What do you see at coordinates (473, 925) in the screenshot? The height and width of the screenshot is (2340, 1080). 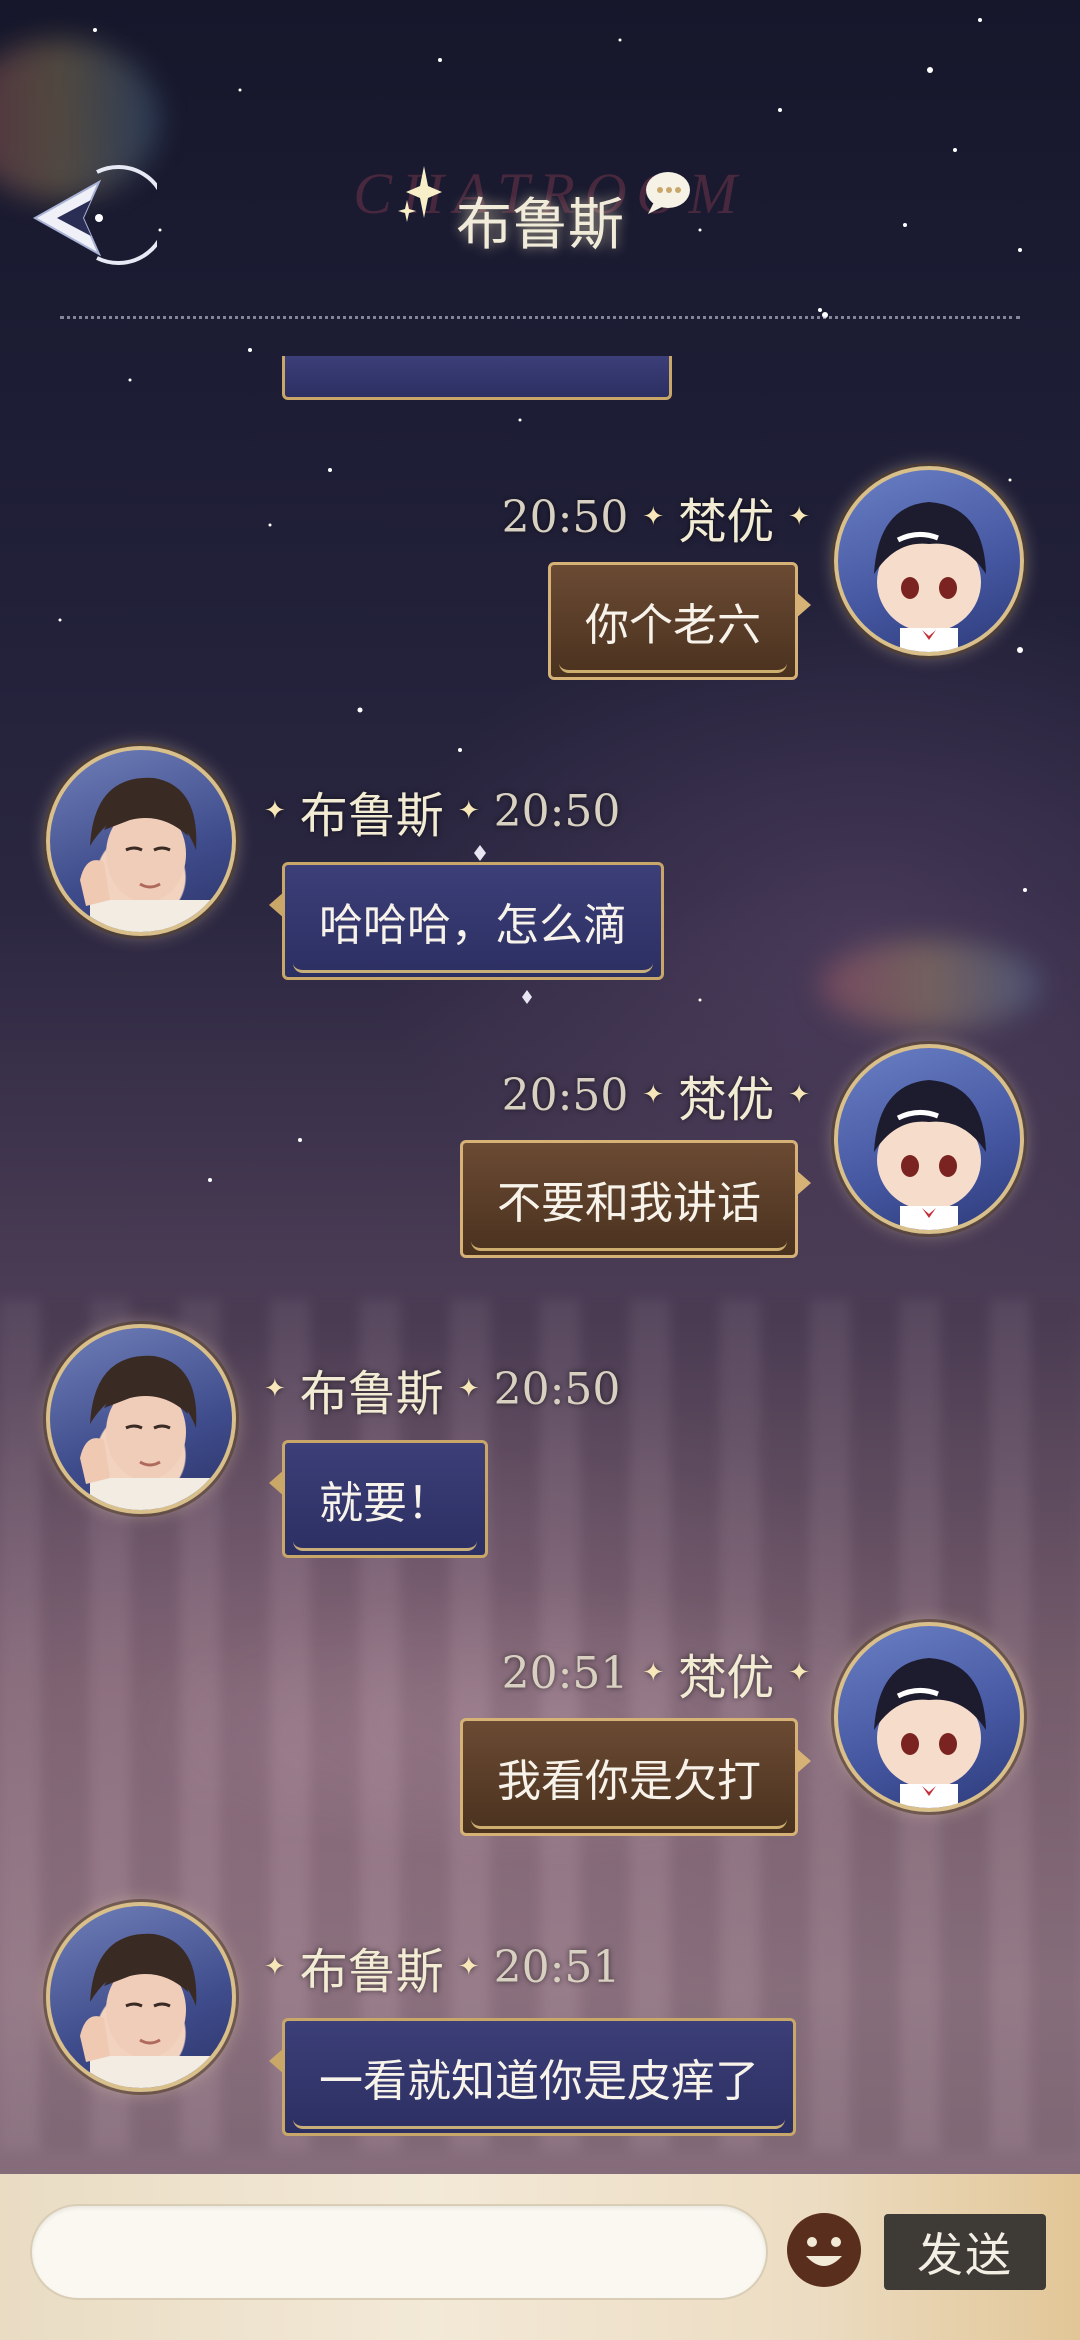 I see `message-text: 哈哈哈，怎么滴` at bounding box center [473, 925].